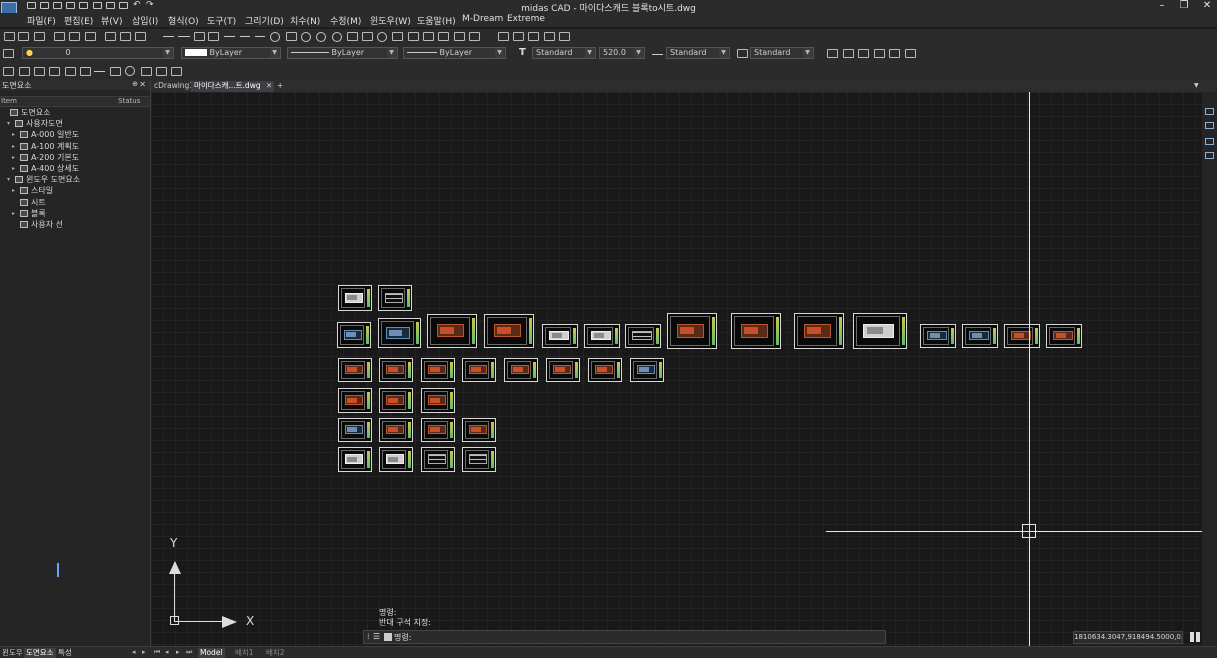  What do you see at coordinates (1195, 637) in the screenshot?
I see `grid-toggle-icon` at bounding box center [1195, 637].